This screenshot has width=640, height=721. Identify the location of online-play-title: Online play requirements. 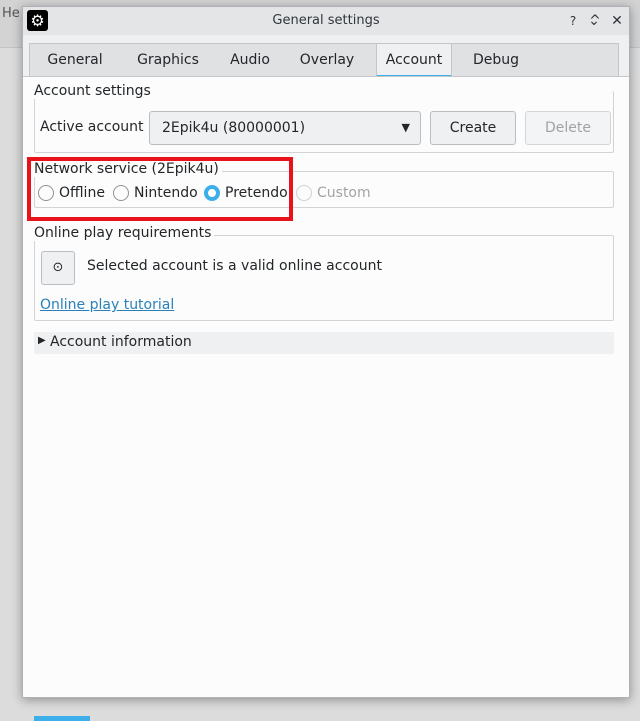
(124, 233).